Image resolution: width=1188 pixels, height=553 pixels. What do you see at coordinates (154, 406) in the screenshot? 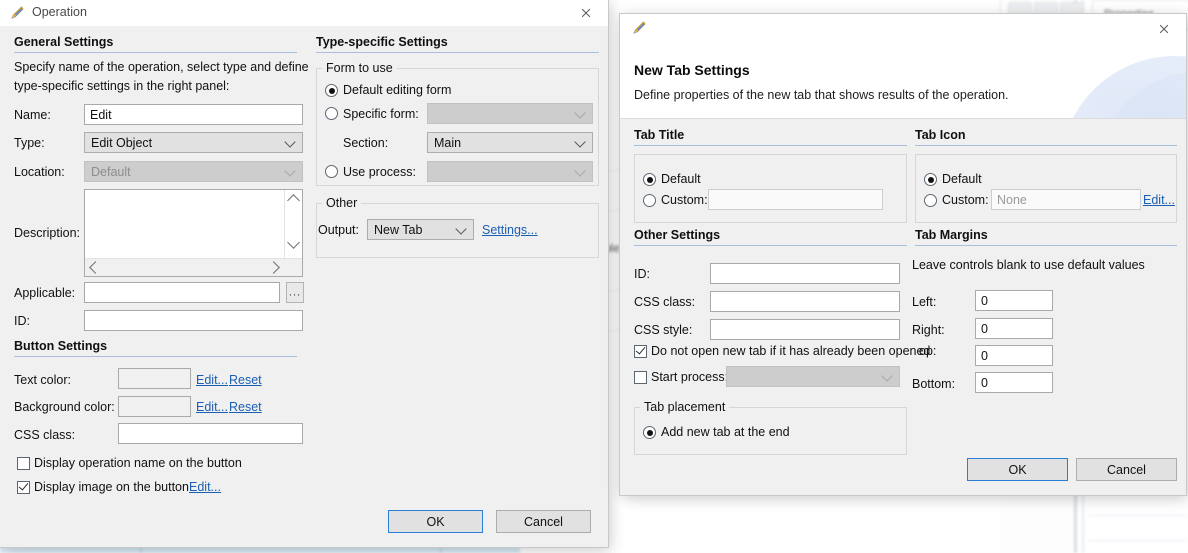
I see `background-color-swatch` at bounding box center [154, 406].